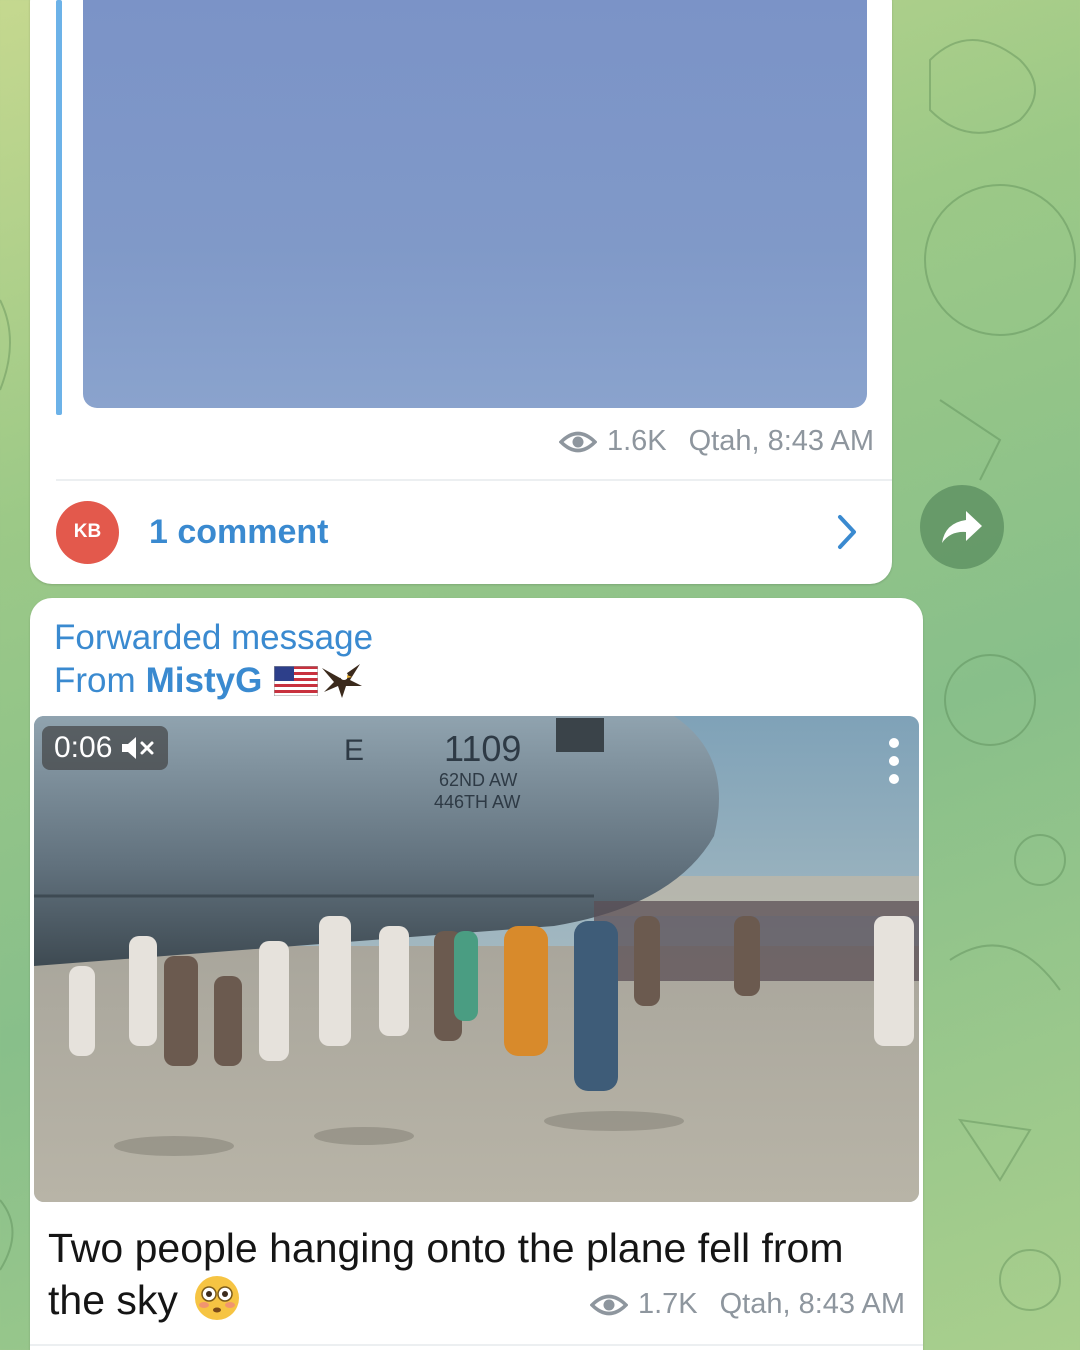 The image size is (1080, 1350). What do you see at coordinates (95, 680) in the screenshot?
I see `from-prefix: From` at bounding box center [95, 680].